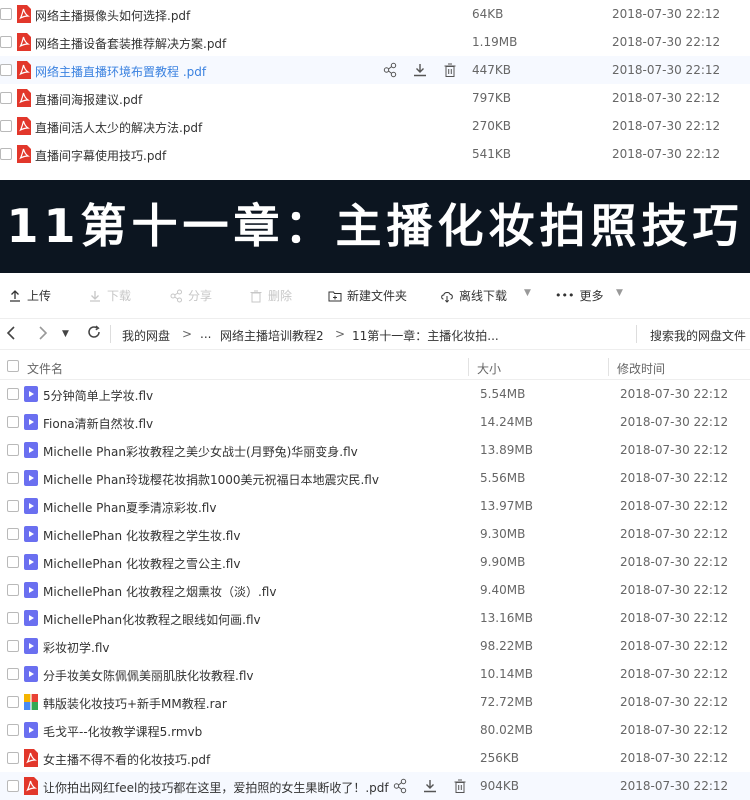 Image resolution: width=750 pixels, height=800 pixels. Describe the element at coordinates (527, 293) in the screenshot. I see `offline-download-caret-icon: ▼` at that location.